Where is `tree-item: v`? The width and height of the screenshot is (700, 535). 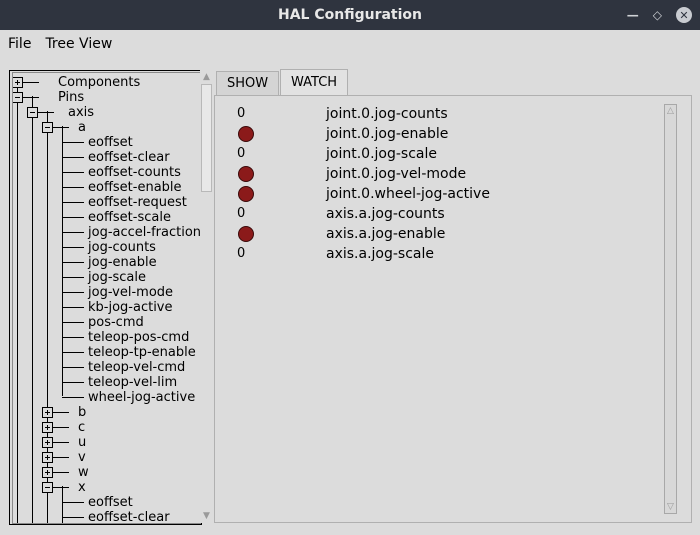 tree-item: v is located at coordinates (82, 457).